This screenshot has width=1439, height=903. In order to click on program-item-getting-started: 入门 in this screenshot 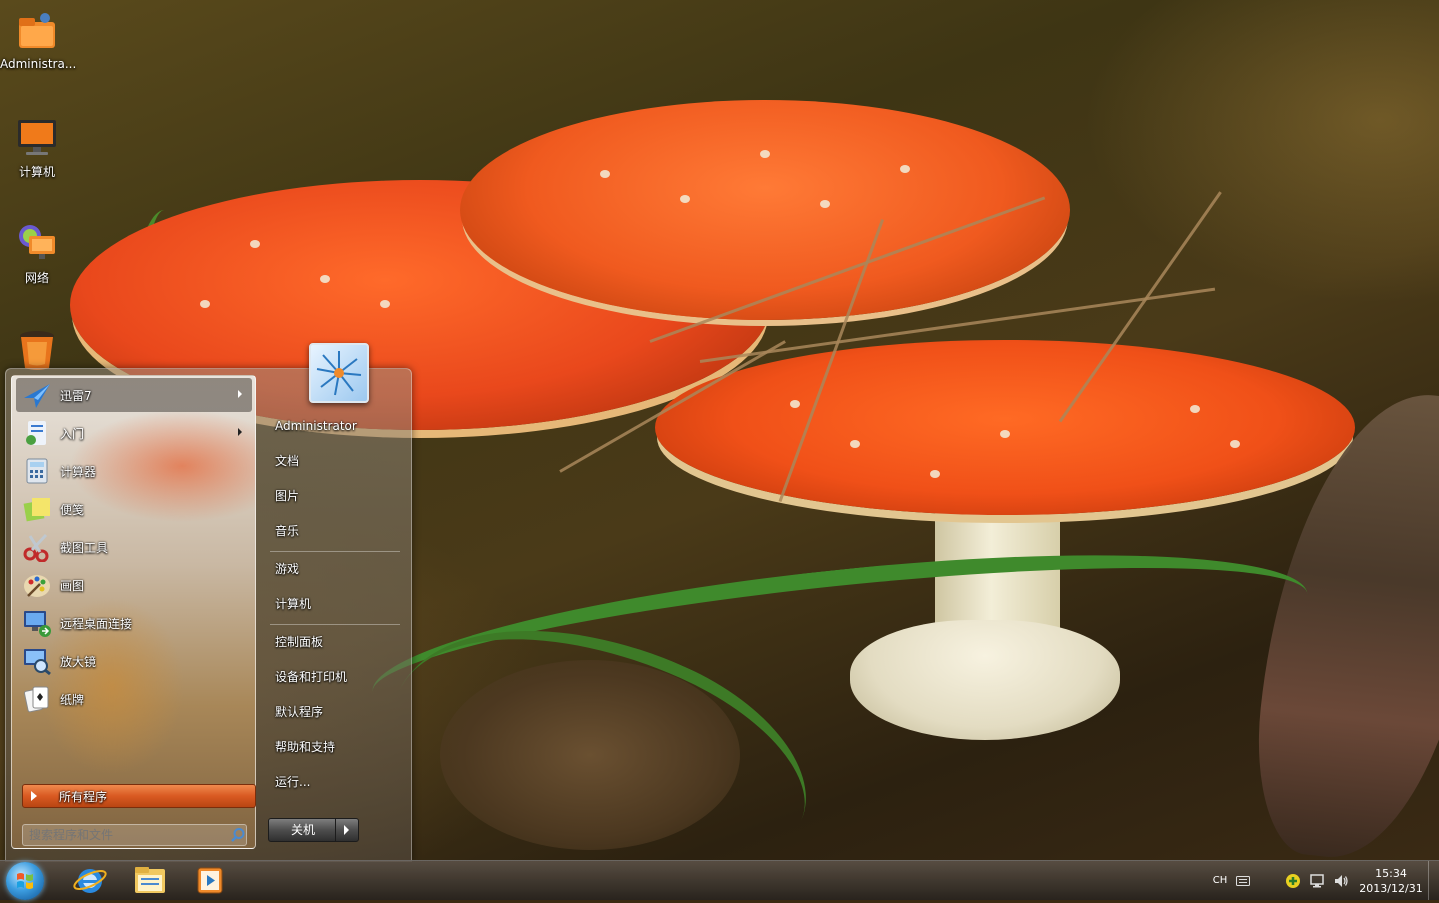, I will do `click(134, 433)`.